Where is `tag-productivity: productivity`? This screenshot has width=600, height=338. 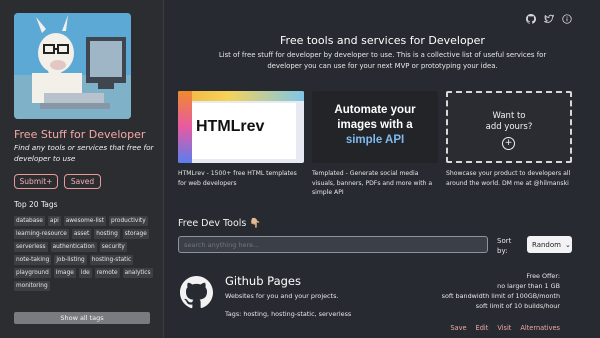 tag-productivity: productivity is located at coordinates (128, 221).